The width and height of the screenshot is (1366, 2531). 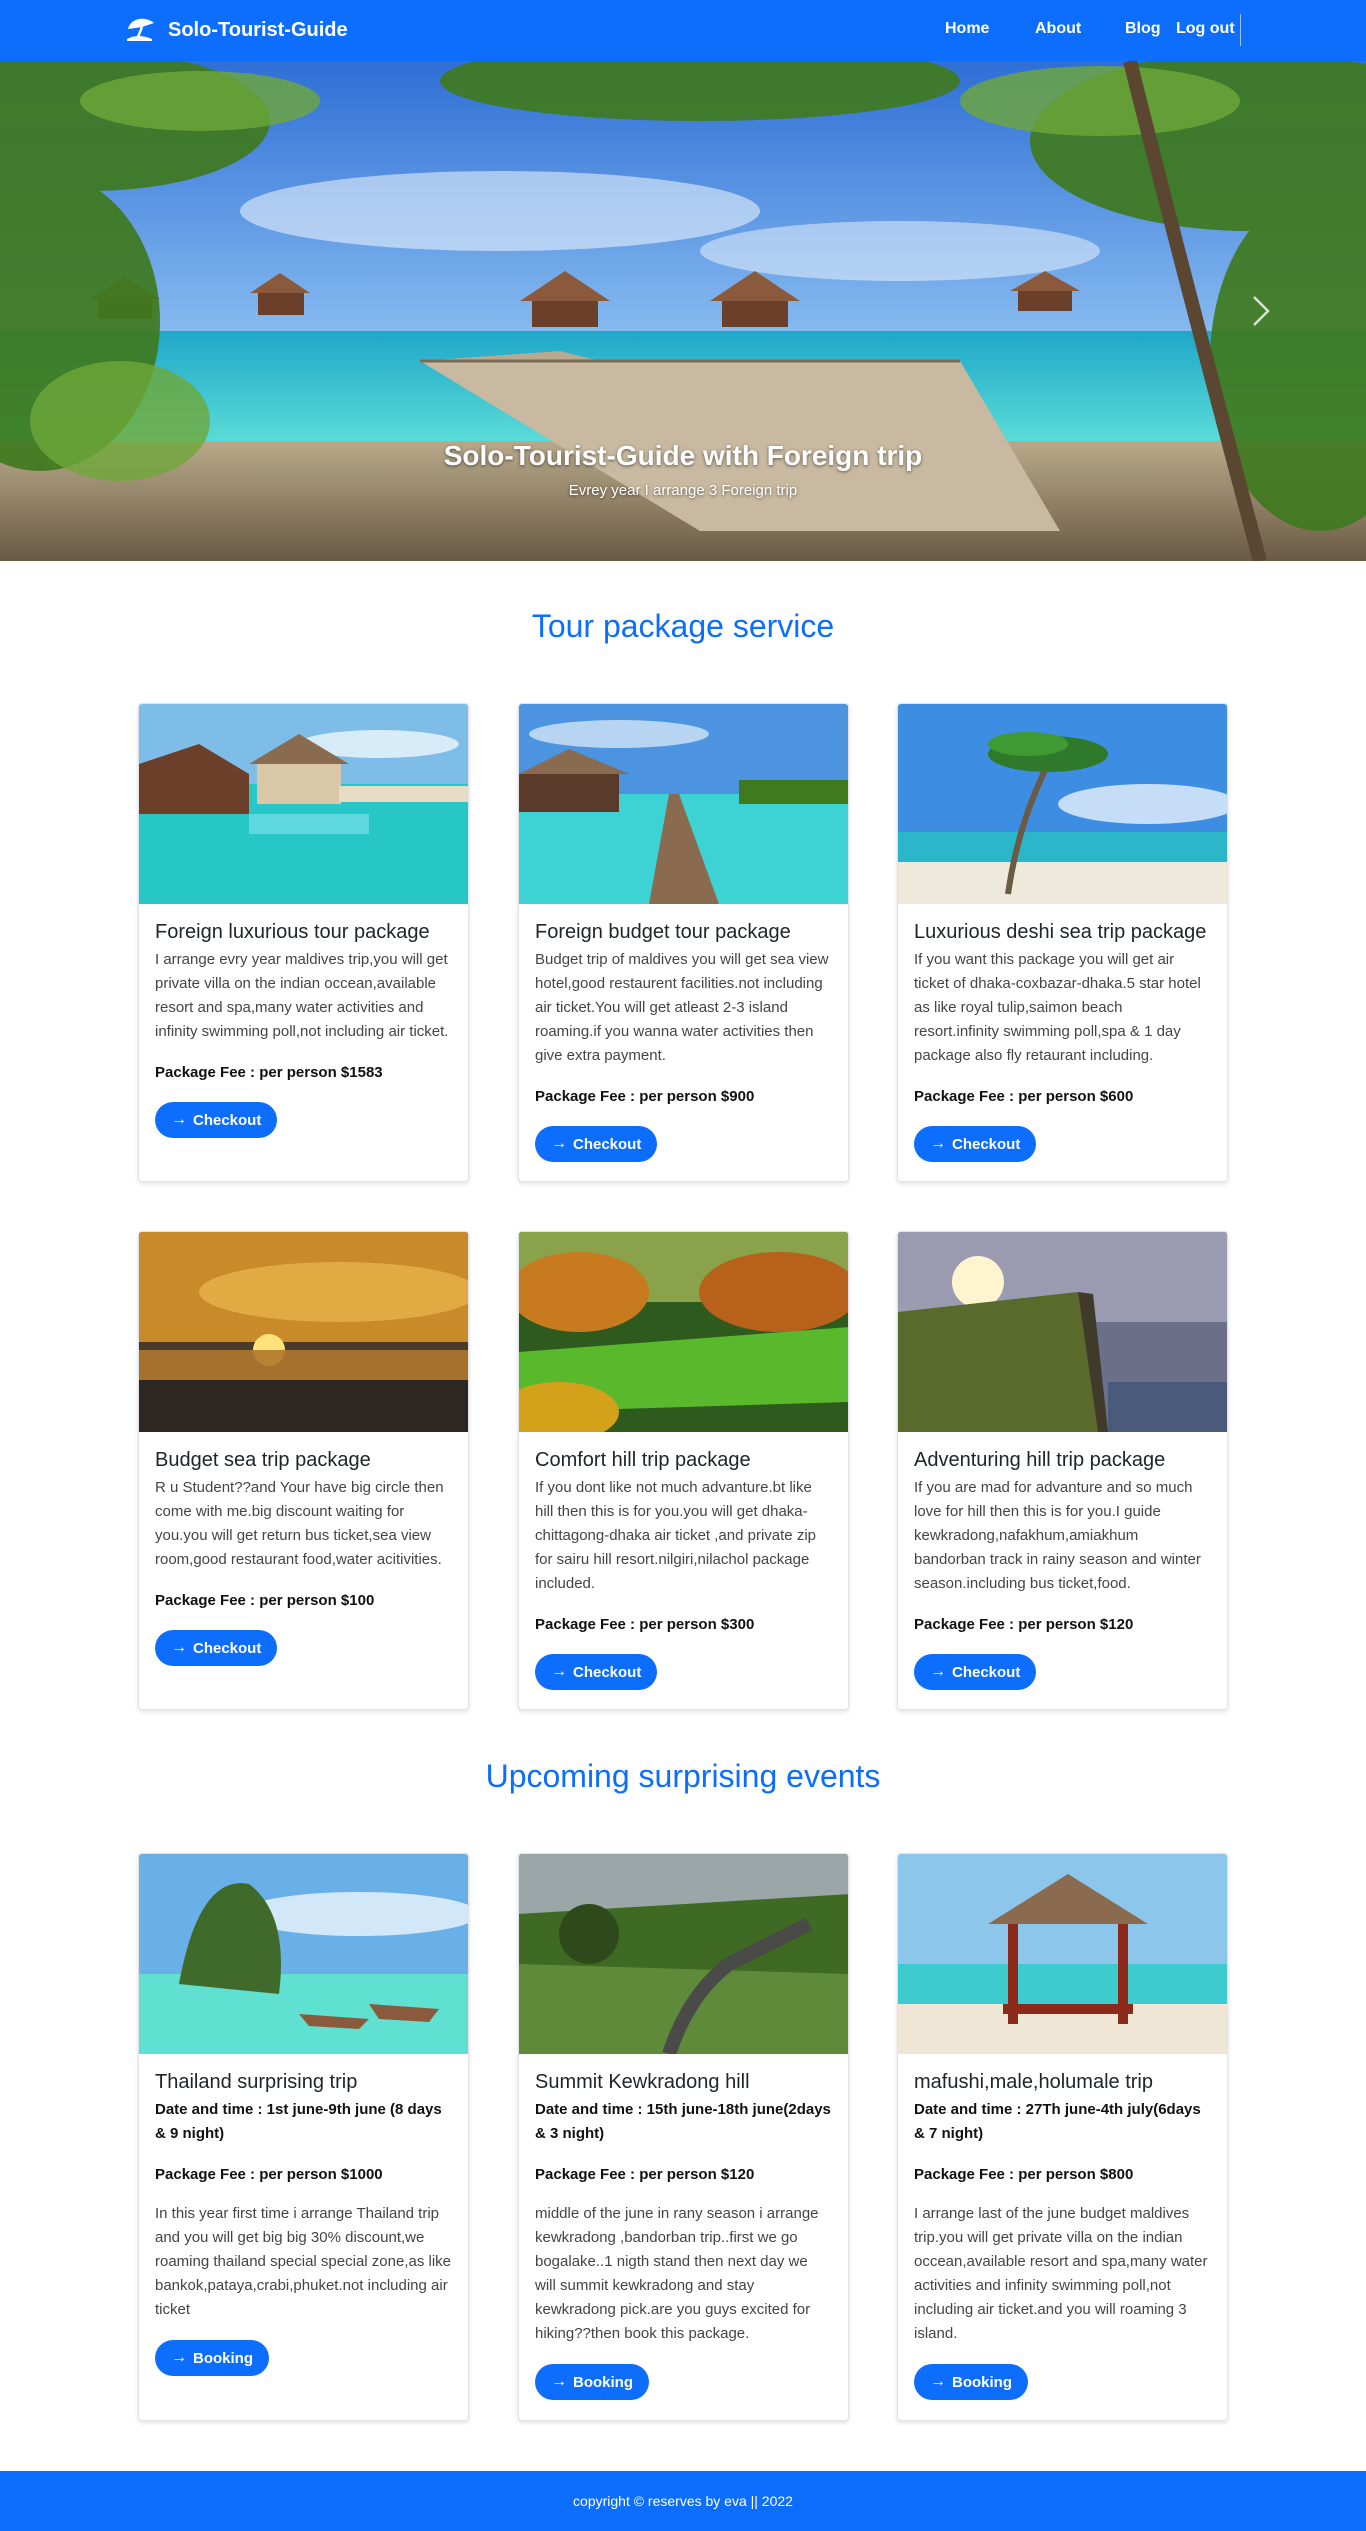 I want to click on package-fee: Package Fee : per person $1583, so click(x=269, y=1072).